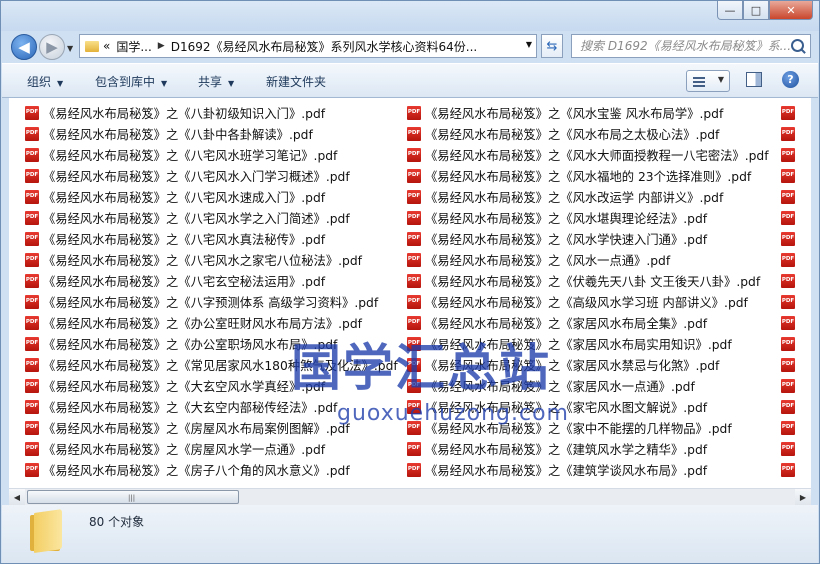  What do you see at coordinates (193, 259) in the screenshot?
I see `file-item: 《易经风水布局秘笈》之《八宅风水之家宅八位秘法》.pdf` at bounding box center [193, 259].